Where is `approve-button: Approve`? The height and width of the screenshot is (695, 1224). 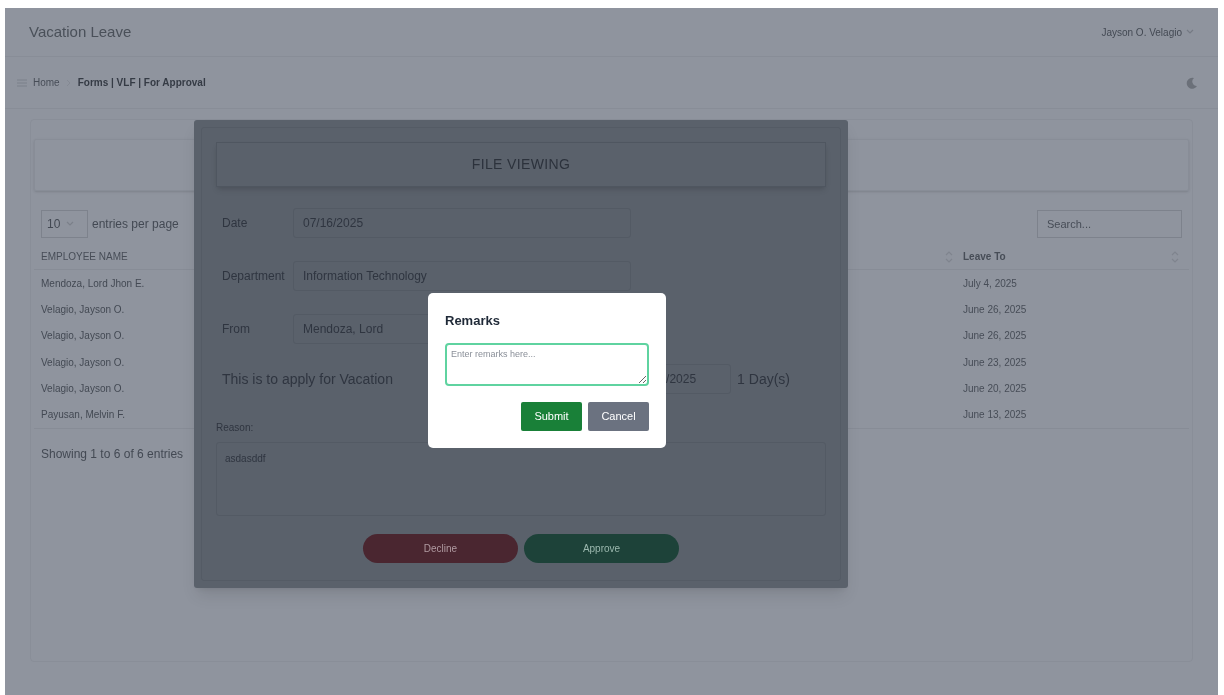
approve-button: Approve is located at coordinates (601, 548).